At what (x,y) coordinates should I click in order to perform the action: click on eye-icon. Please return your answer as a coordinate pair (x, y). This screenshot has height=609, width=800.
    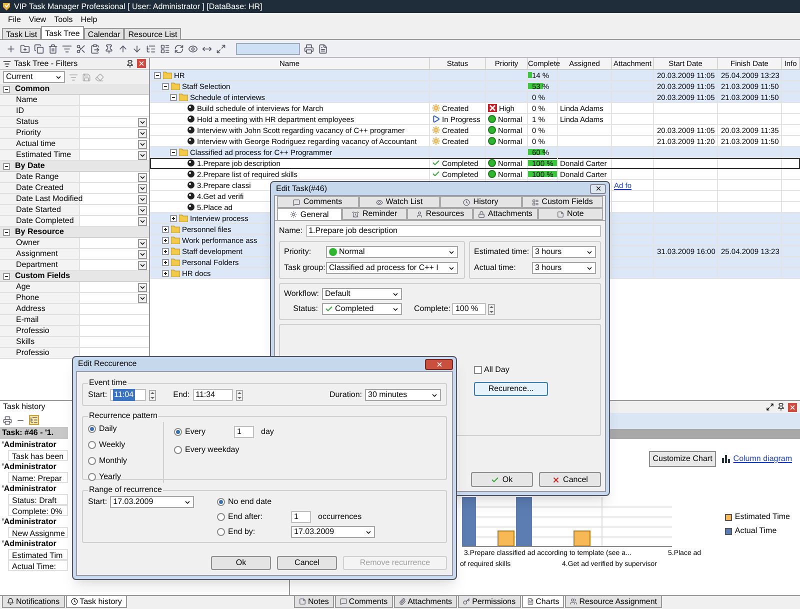
    Looking at the image, I should click on (193, 49).